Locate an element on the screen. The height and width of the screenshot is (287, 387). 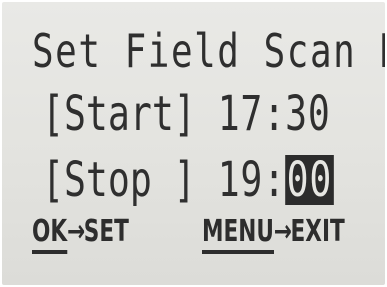
stop-hours: 19 is located at coordinates (240, 180).